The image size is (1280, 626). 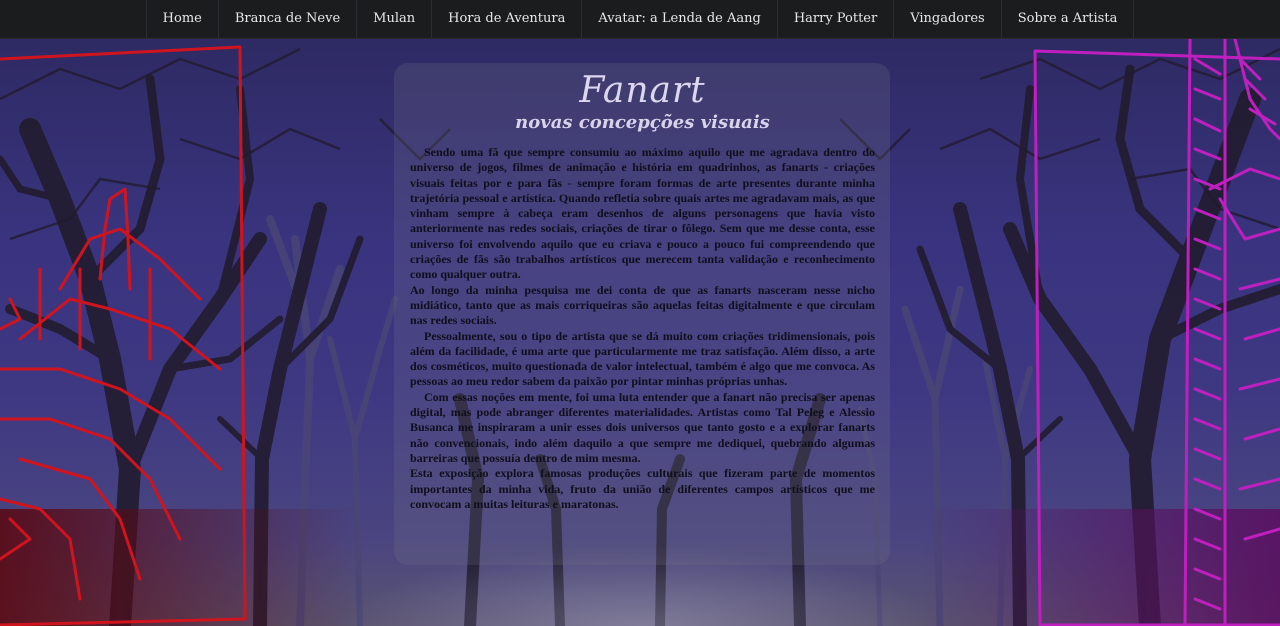 I want to click on nav-link-mulan: Mulan, so click(x=394, y=19).